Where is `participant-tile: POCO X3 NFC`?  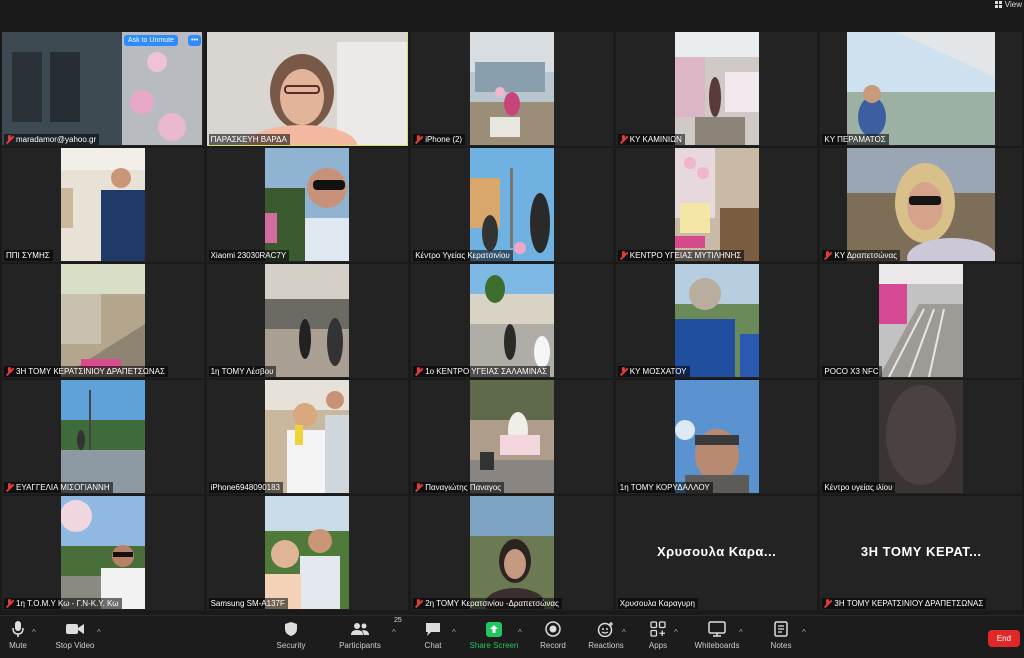 participant-tile: POCO X3 NFC is located at coordinates (921, 321).